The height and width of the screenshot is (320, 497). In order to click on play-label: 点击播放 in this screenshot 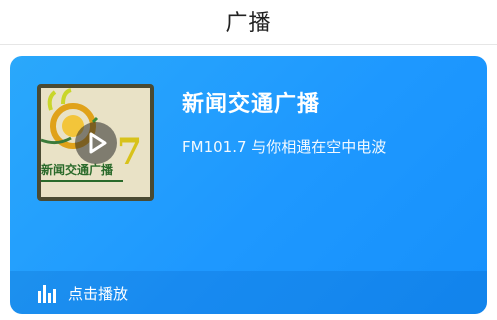, I will do `click(98, 293)`.